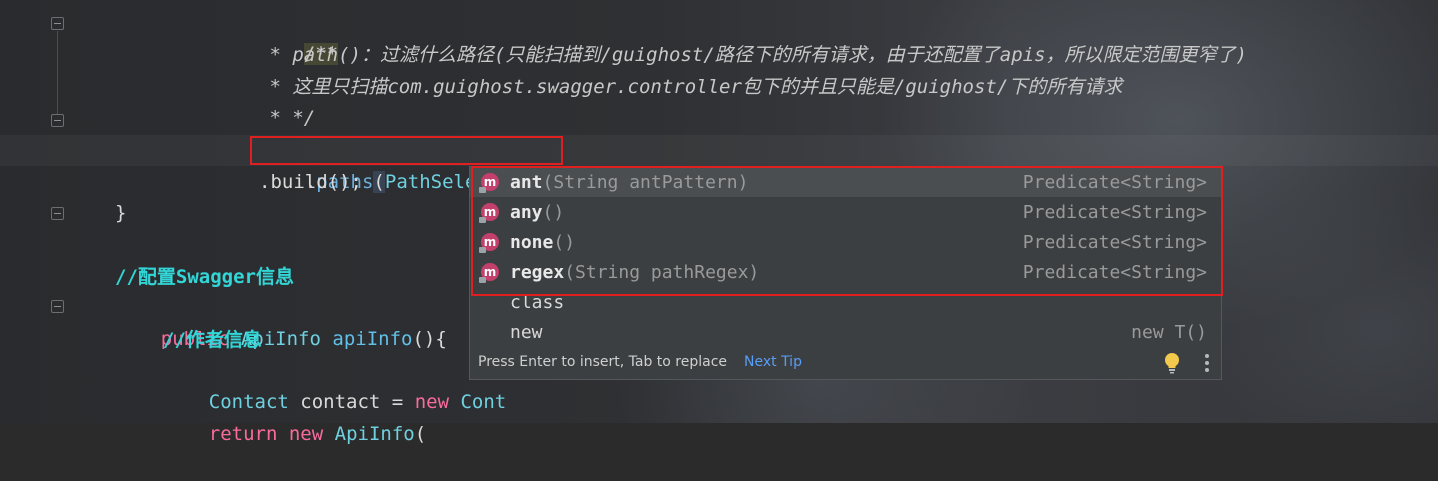 The width and height of the screenshot is (1438, 481). What do you see at coordinates (334, 384) in the screenshot?
I see `code-line: Contact contact = new Cont` at bounding box center [334, 384].